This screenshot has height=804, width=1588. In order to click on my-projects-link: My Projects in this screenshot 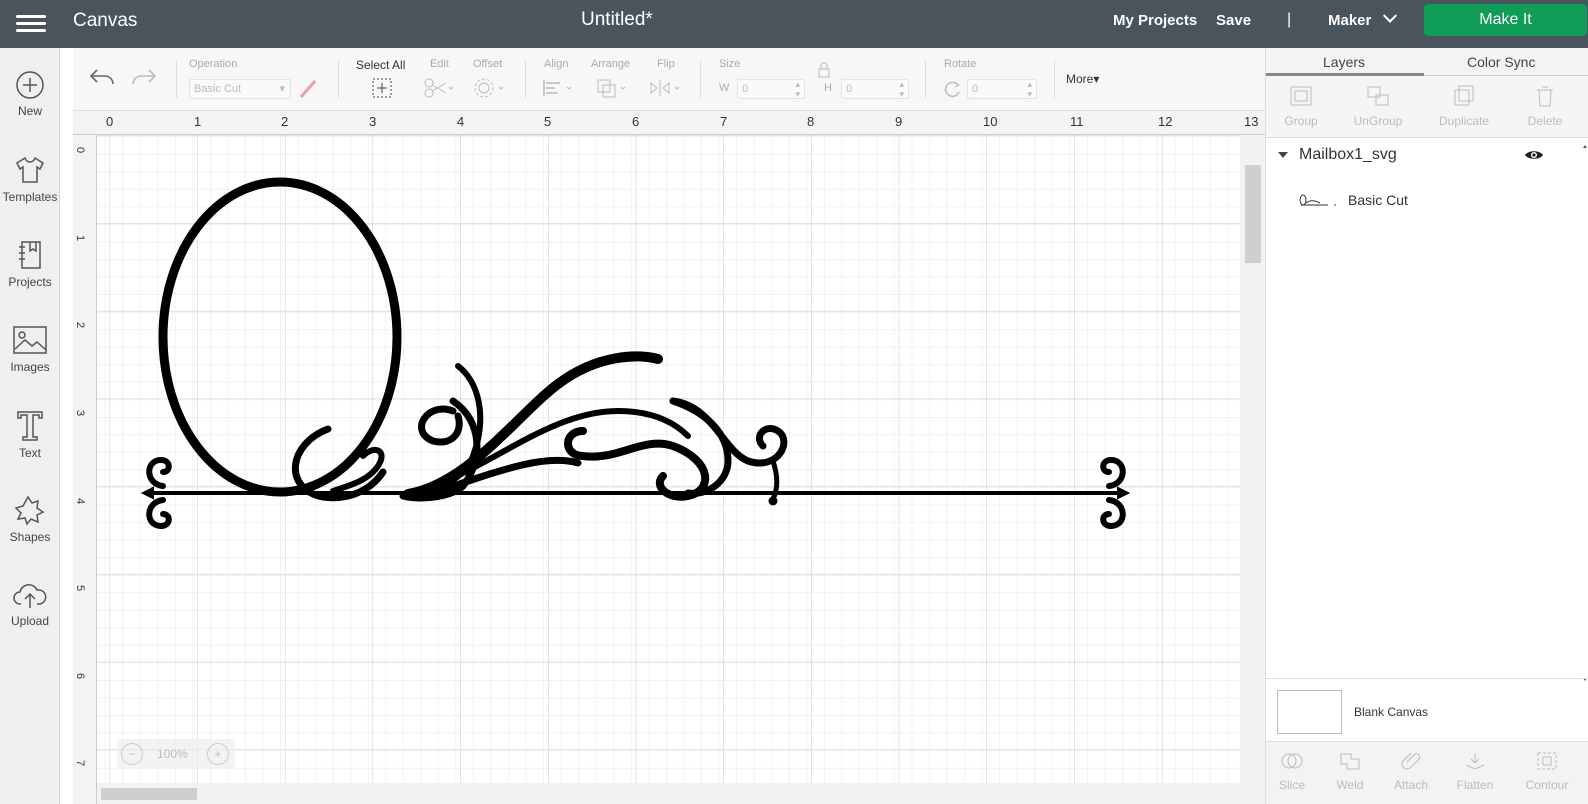, I will do `click(1155, 20)`.